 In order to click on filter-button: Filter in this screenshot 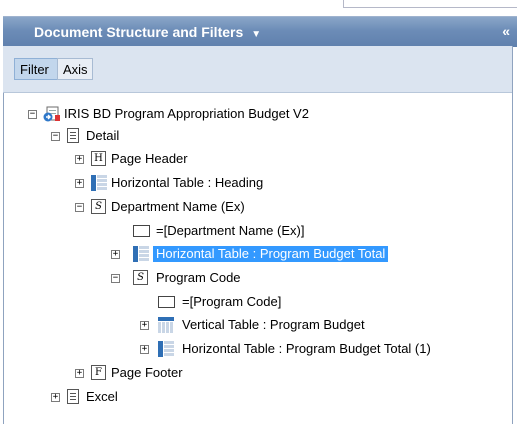, I will do `click(37, 69)`.